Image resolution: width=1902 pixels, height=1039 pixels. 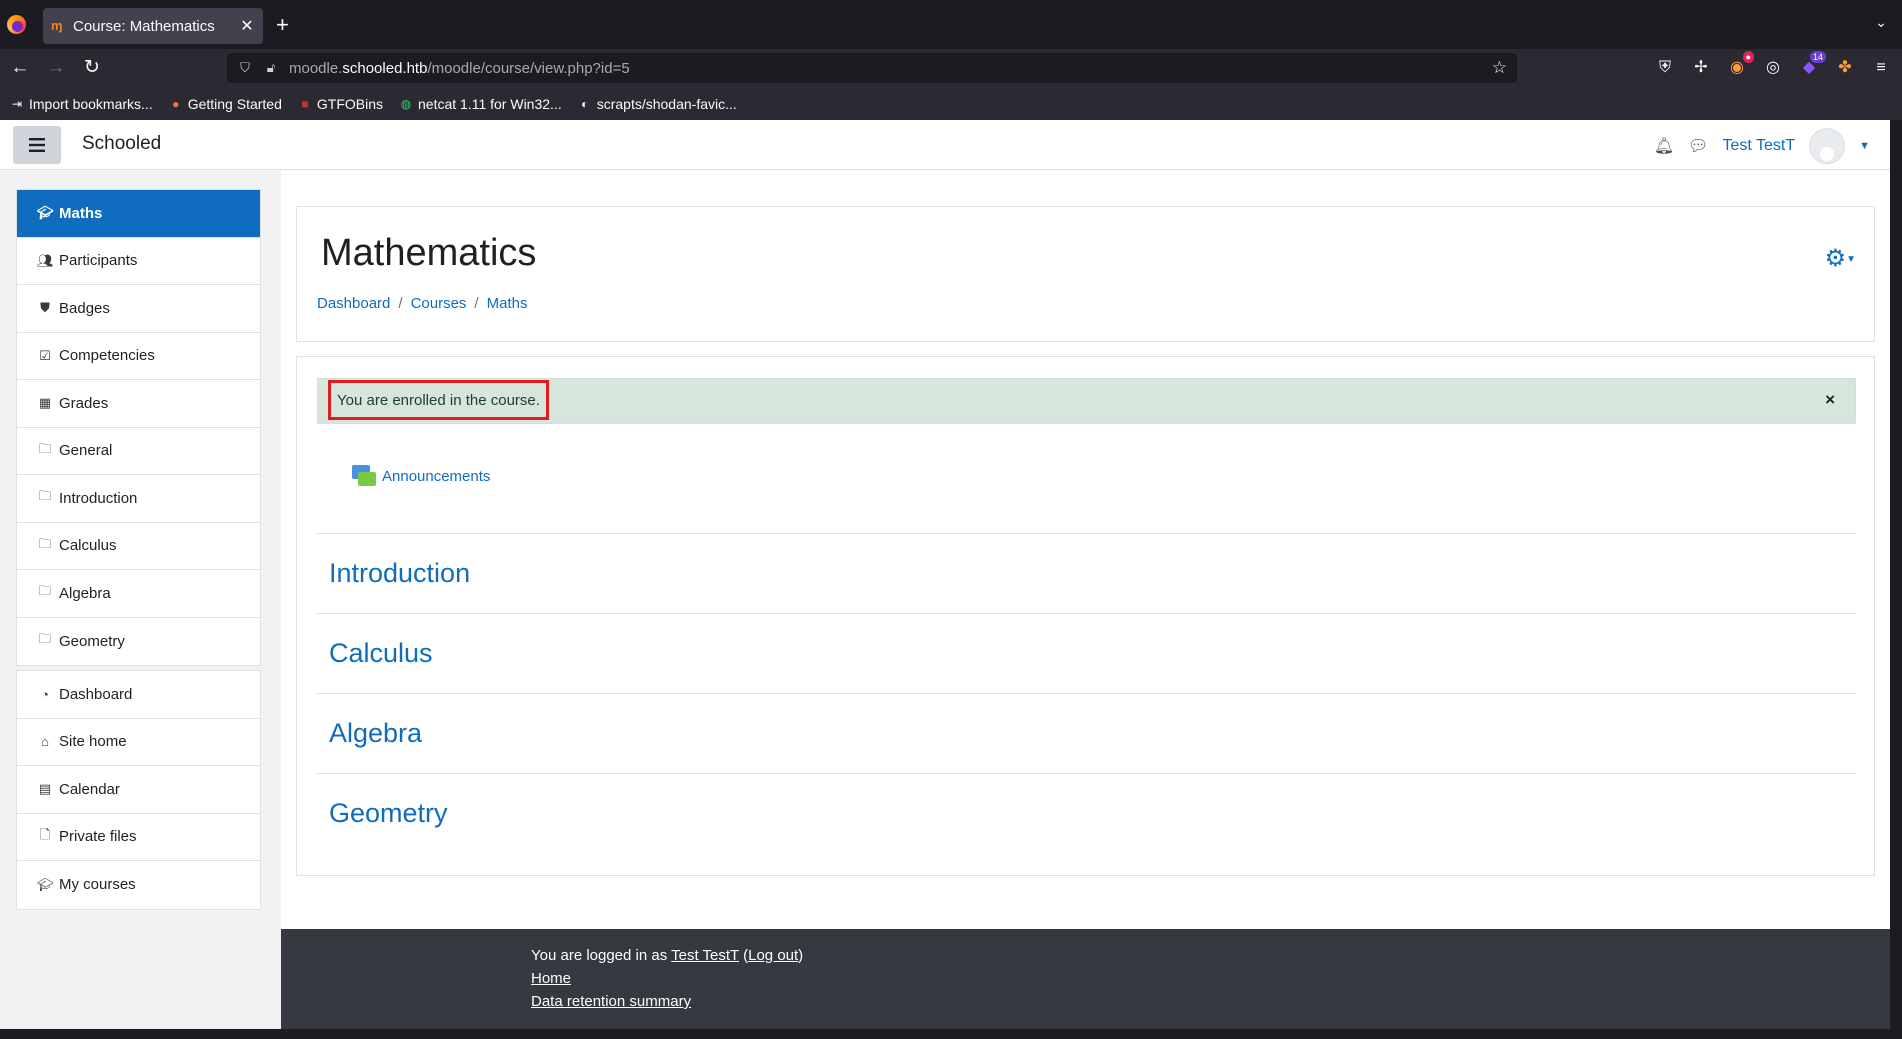 I want to click on bookmark-getting-started: ● Getting Started, so click(x=225, y=104).